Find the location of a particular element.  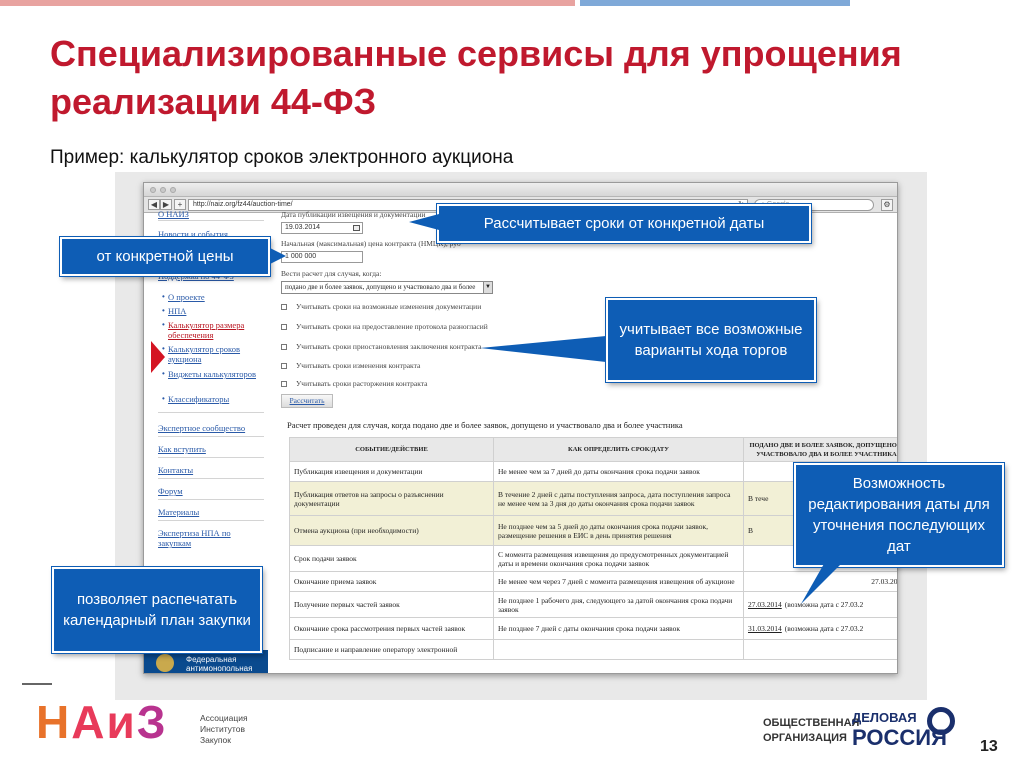

sidebar-item-forum: Форум is located at coordinates (170, 491).